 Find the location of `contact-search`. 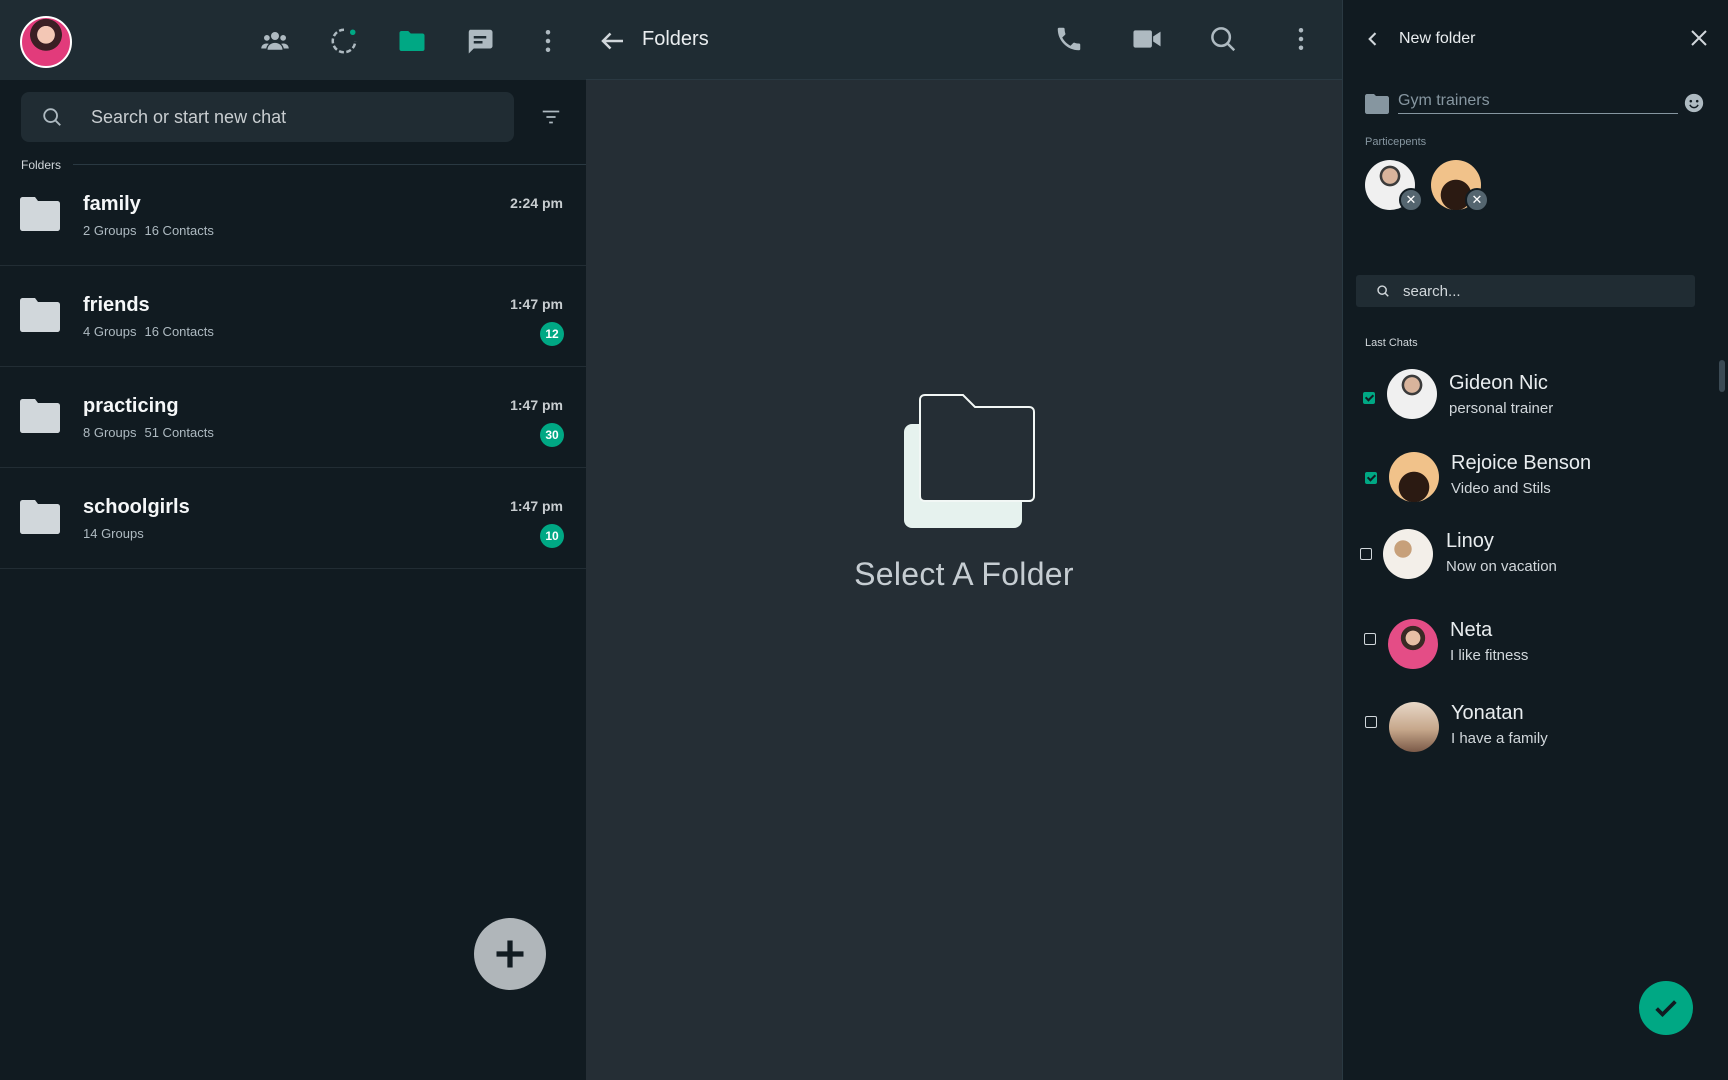

contact-search is located at coordinates (1525, 291).